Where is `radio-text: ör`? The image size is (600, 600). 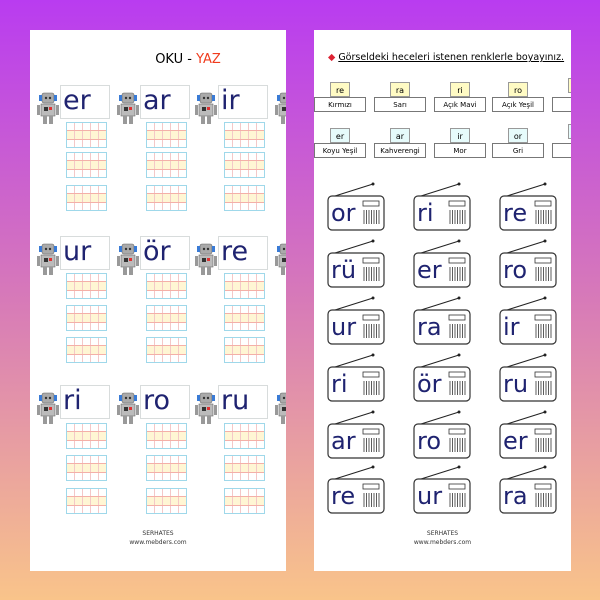 radio-text: ör is located at coordinates (429, 384).